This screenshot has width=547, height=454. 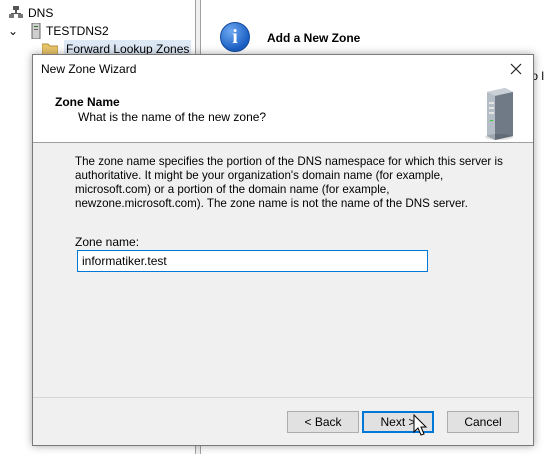 I want to click on server-icon, so click(x=36, y=31).